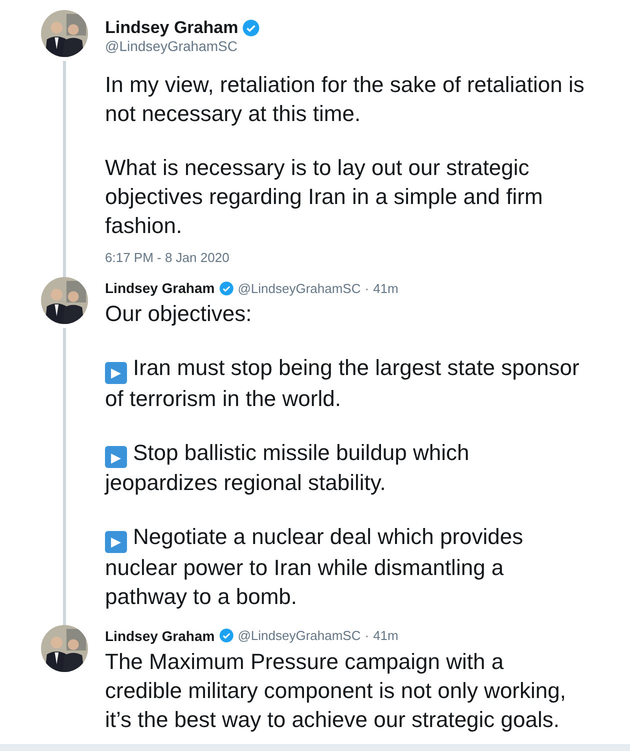  What do you see at coordinates (314, 566) in the screenshot?
I see `tweet-bullet-point: ▶ Negotiate a nuclear deal which provides nuclear power to Iran while dismantling a pathway to a bomb.` at bounding box center [314, 566].